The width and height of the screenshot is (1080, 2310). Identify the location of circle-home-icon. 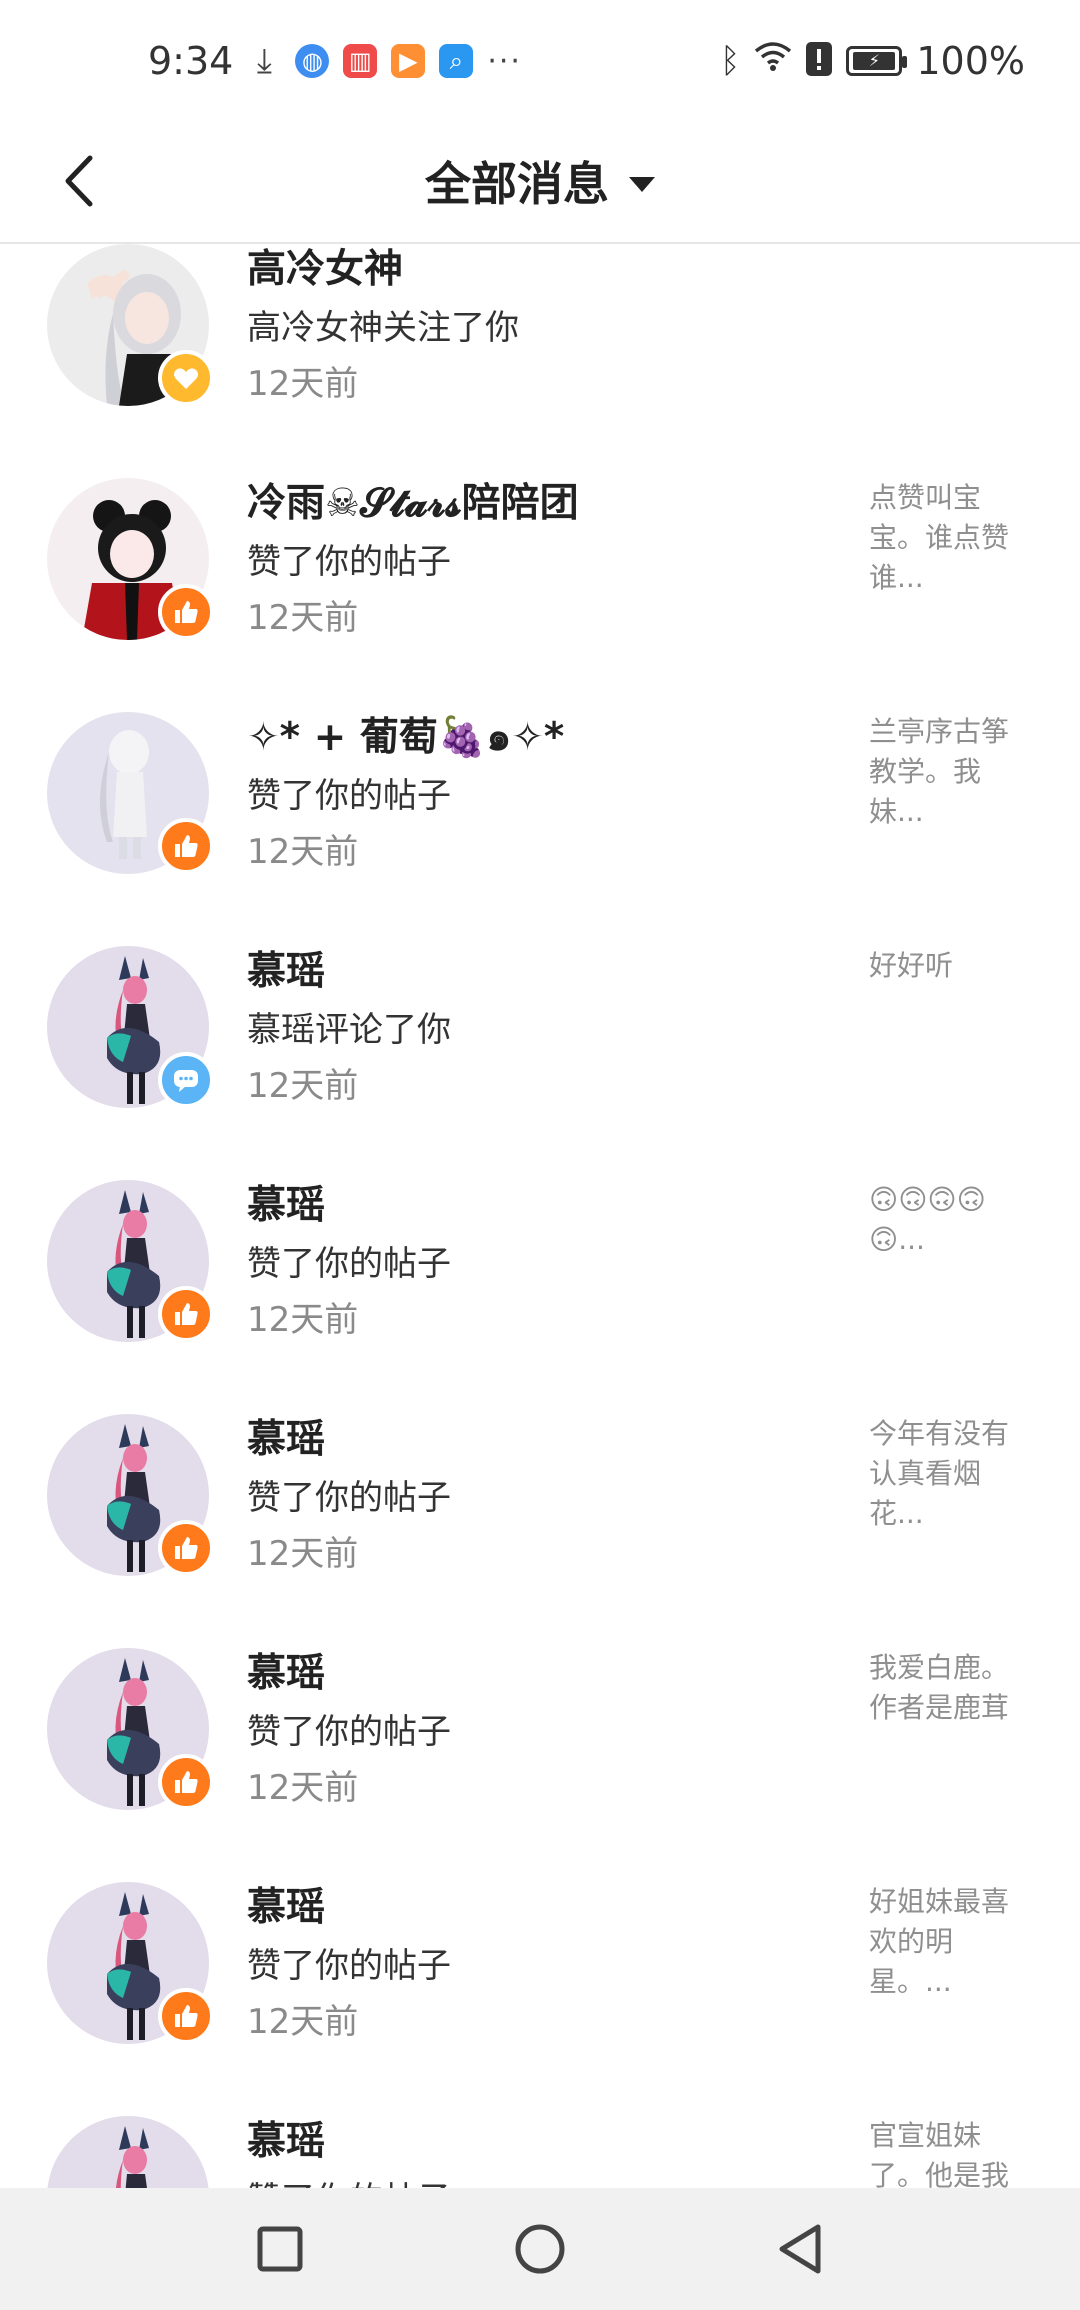
(540, 2249).